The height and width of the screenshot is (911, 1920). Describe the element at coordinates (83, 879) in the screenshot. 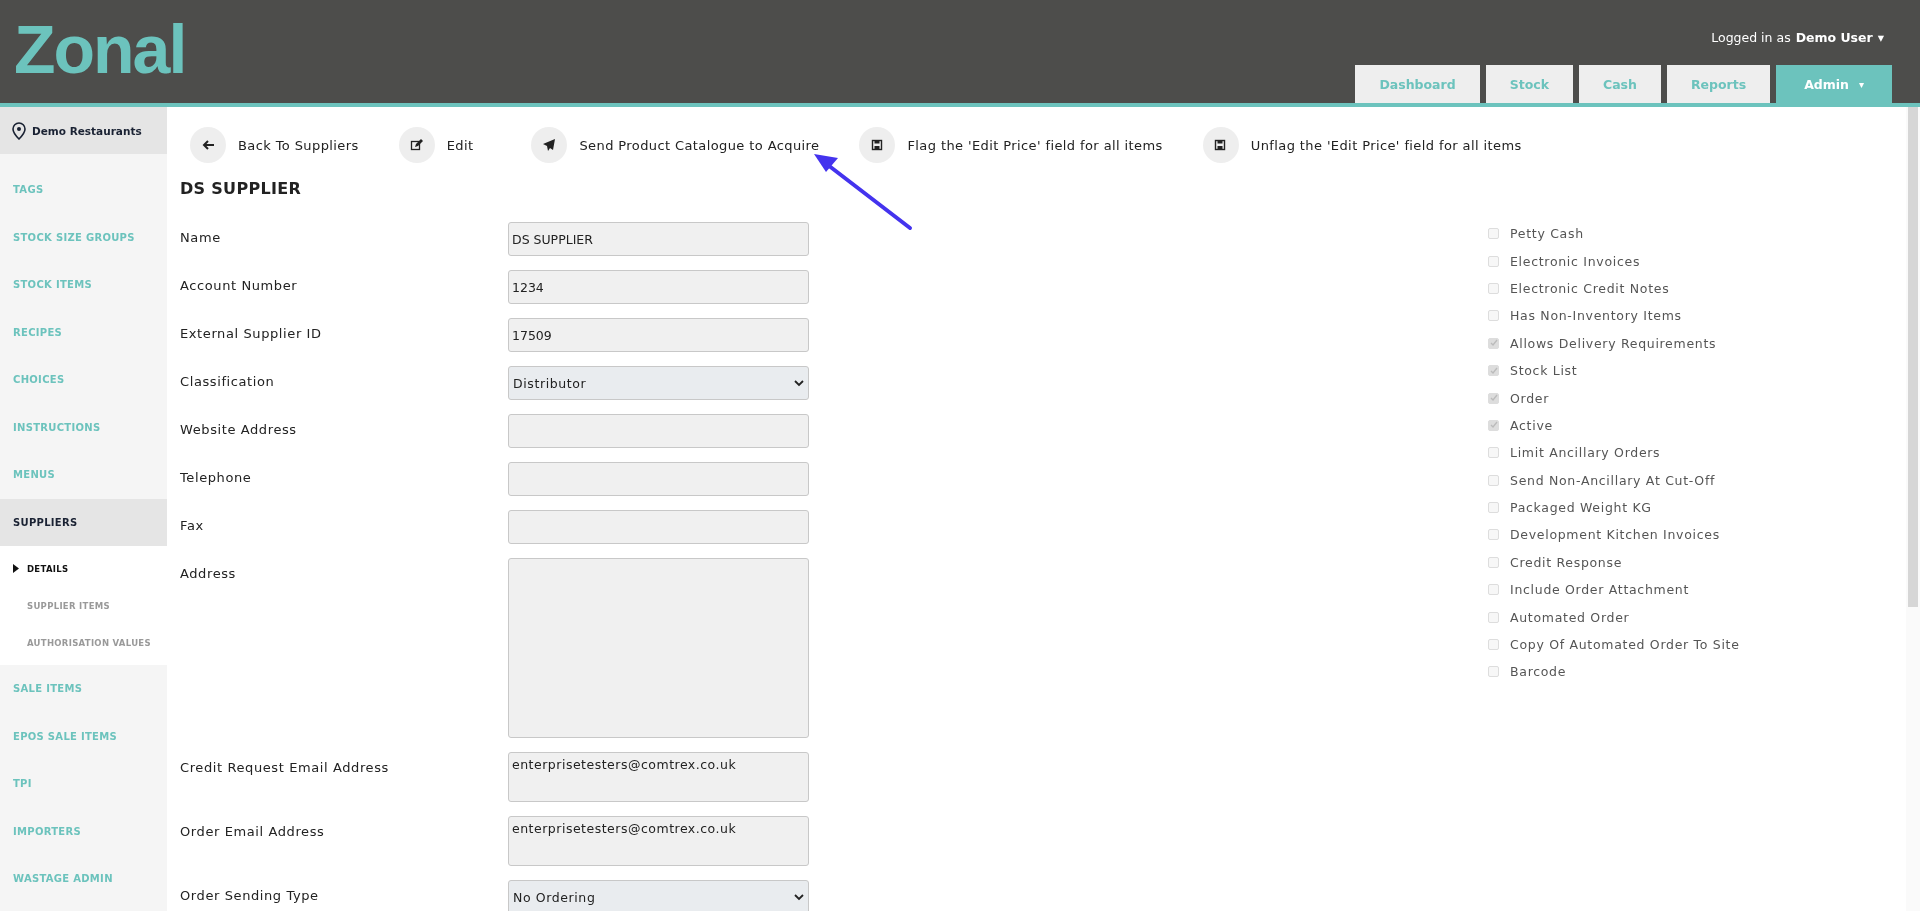

I see `sidebar-item: WASTAGE ADMIN` at that location.